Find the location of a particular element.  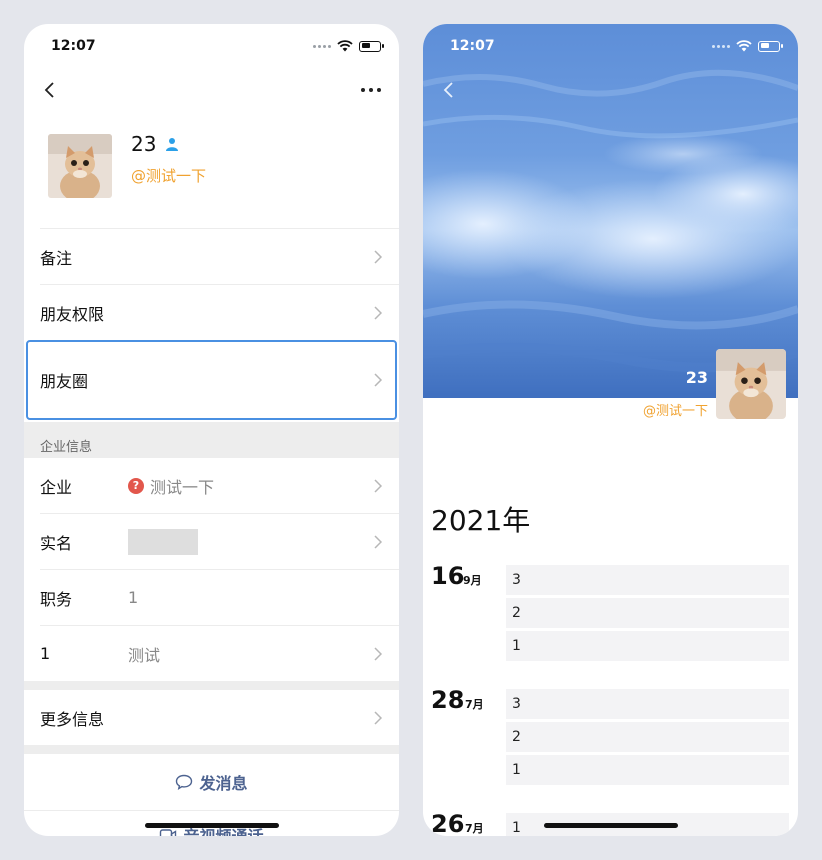

year-heading: 2021年 is located at coordinates (481, 520).